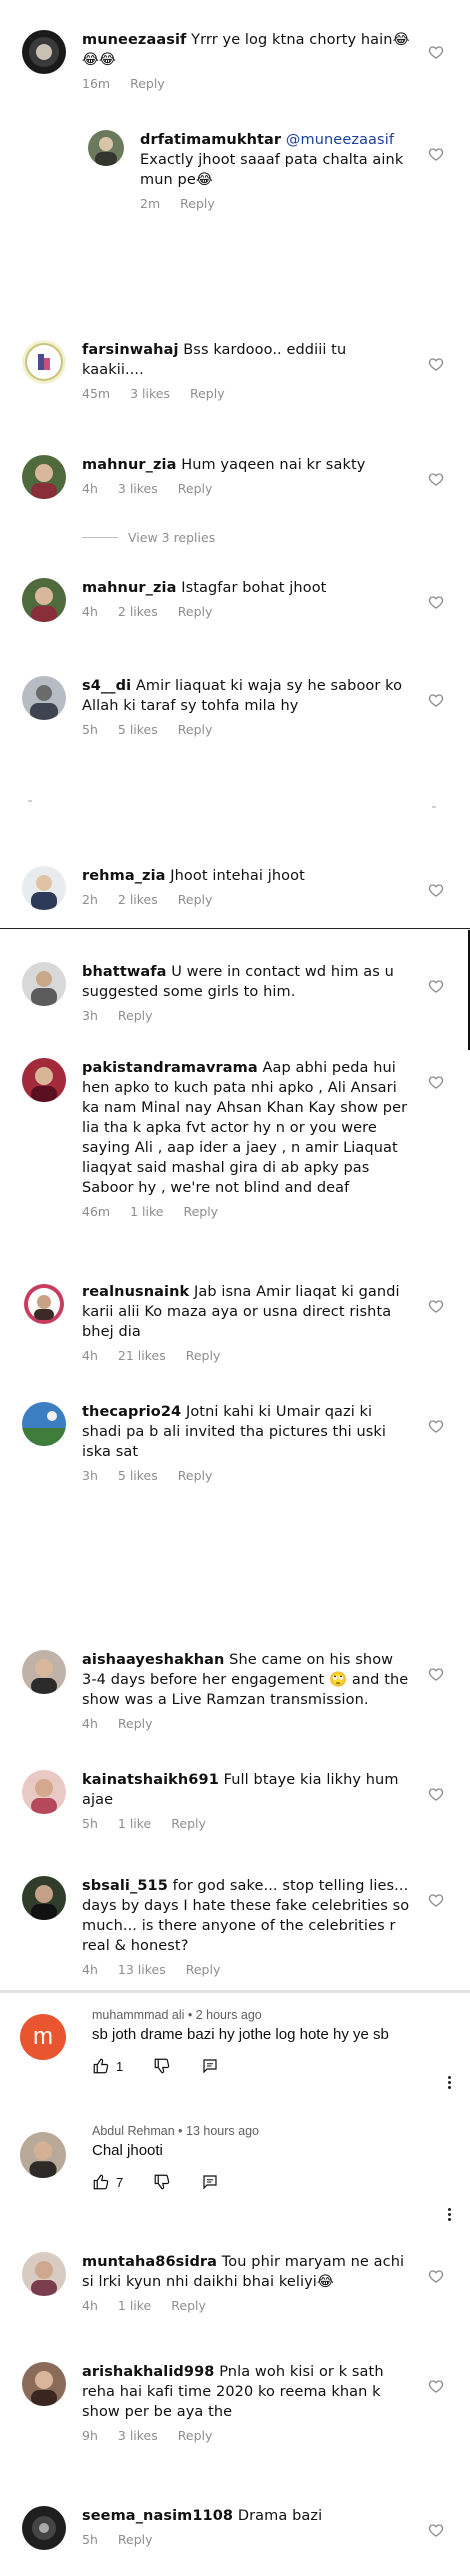  I want to click on comment-username: thecaprio24, so click(131, 1412).